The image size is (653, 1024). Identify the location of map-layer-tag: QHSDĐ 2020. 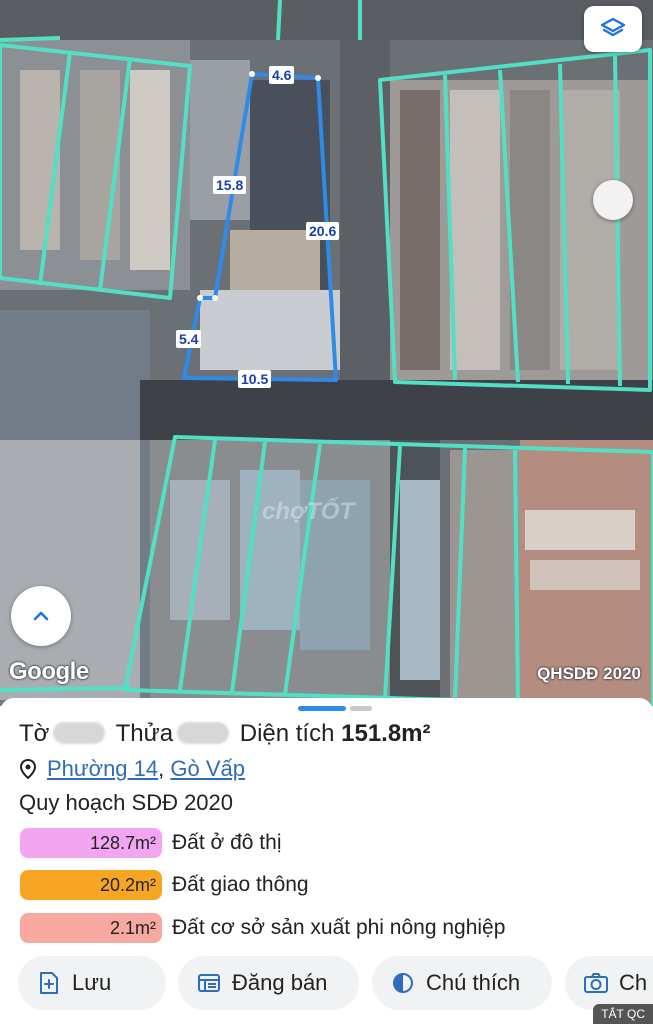
(589, 673).